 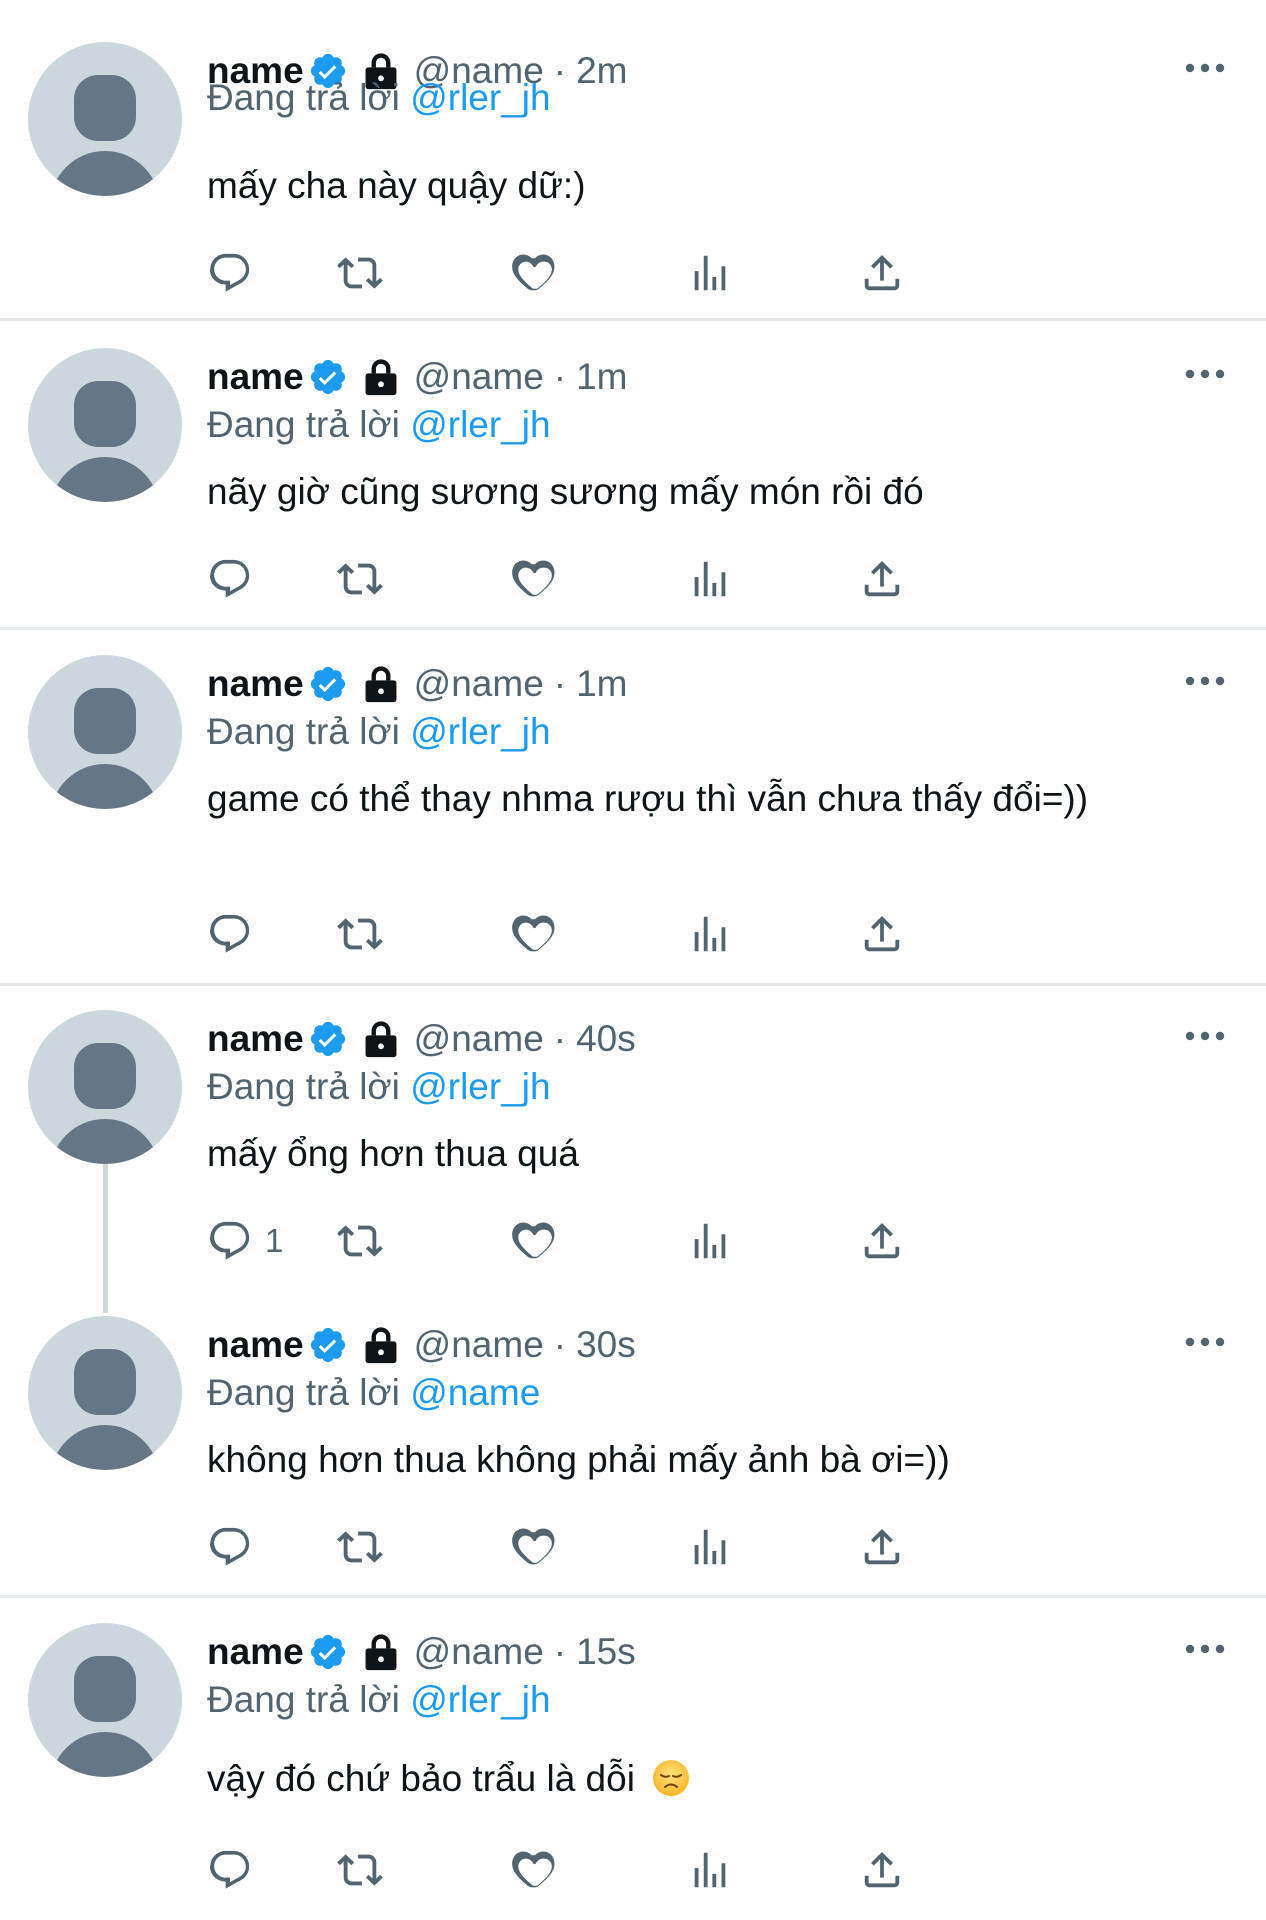 I want to click on lock-icon, so click(x=381, y=1652).